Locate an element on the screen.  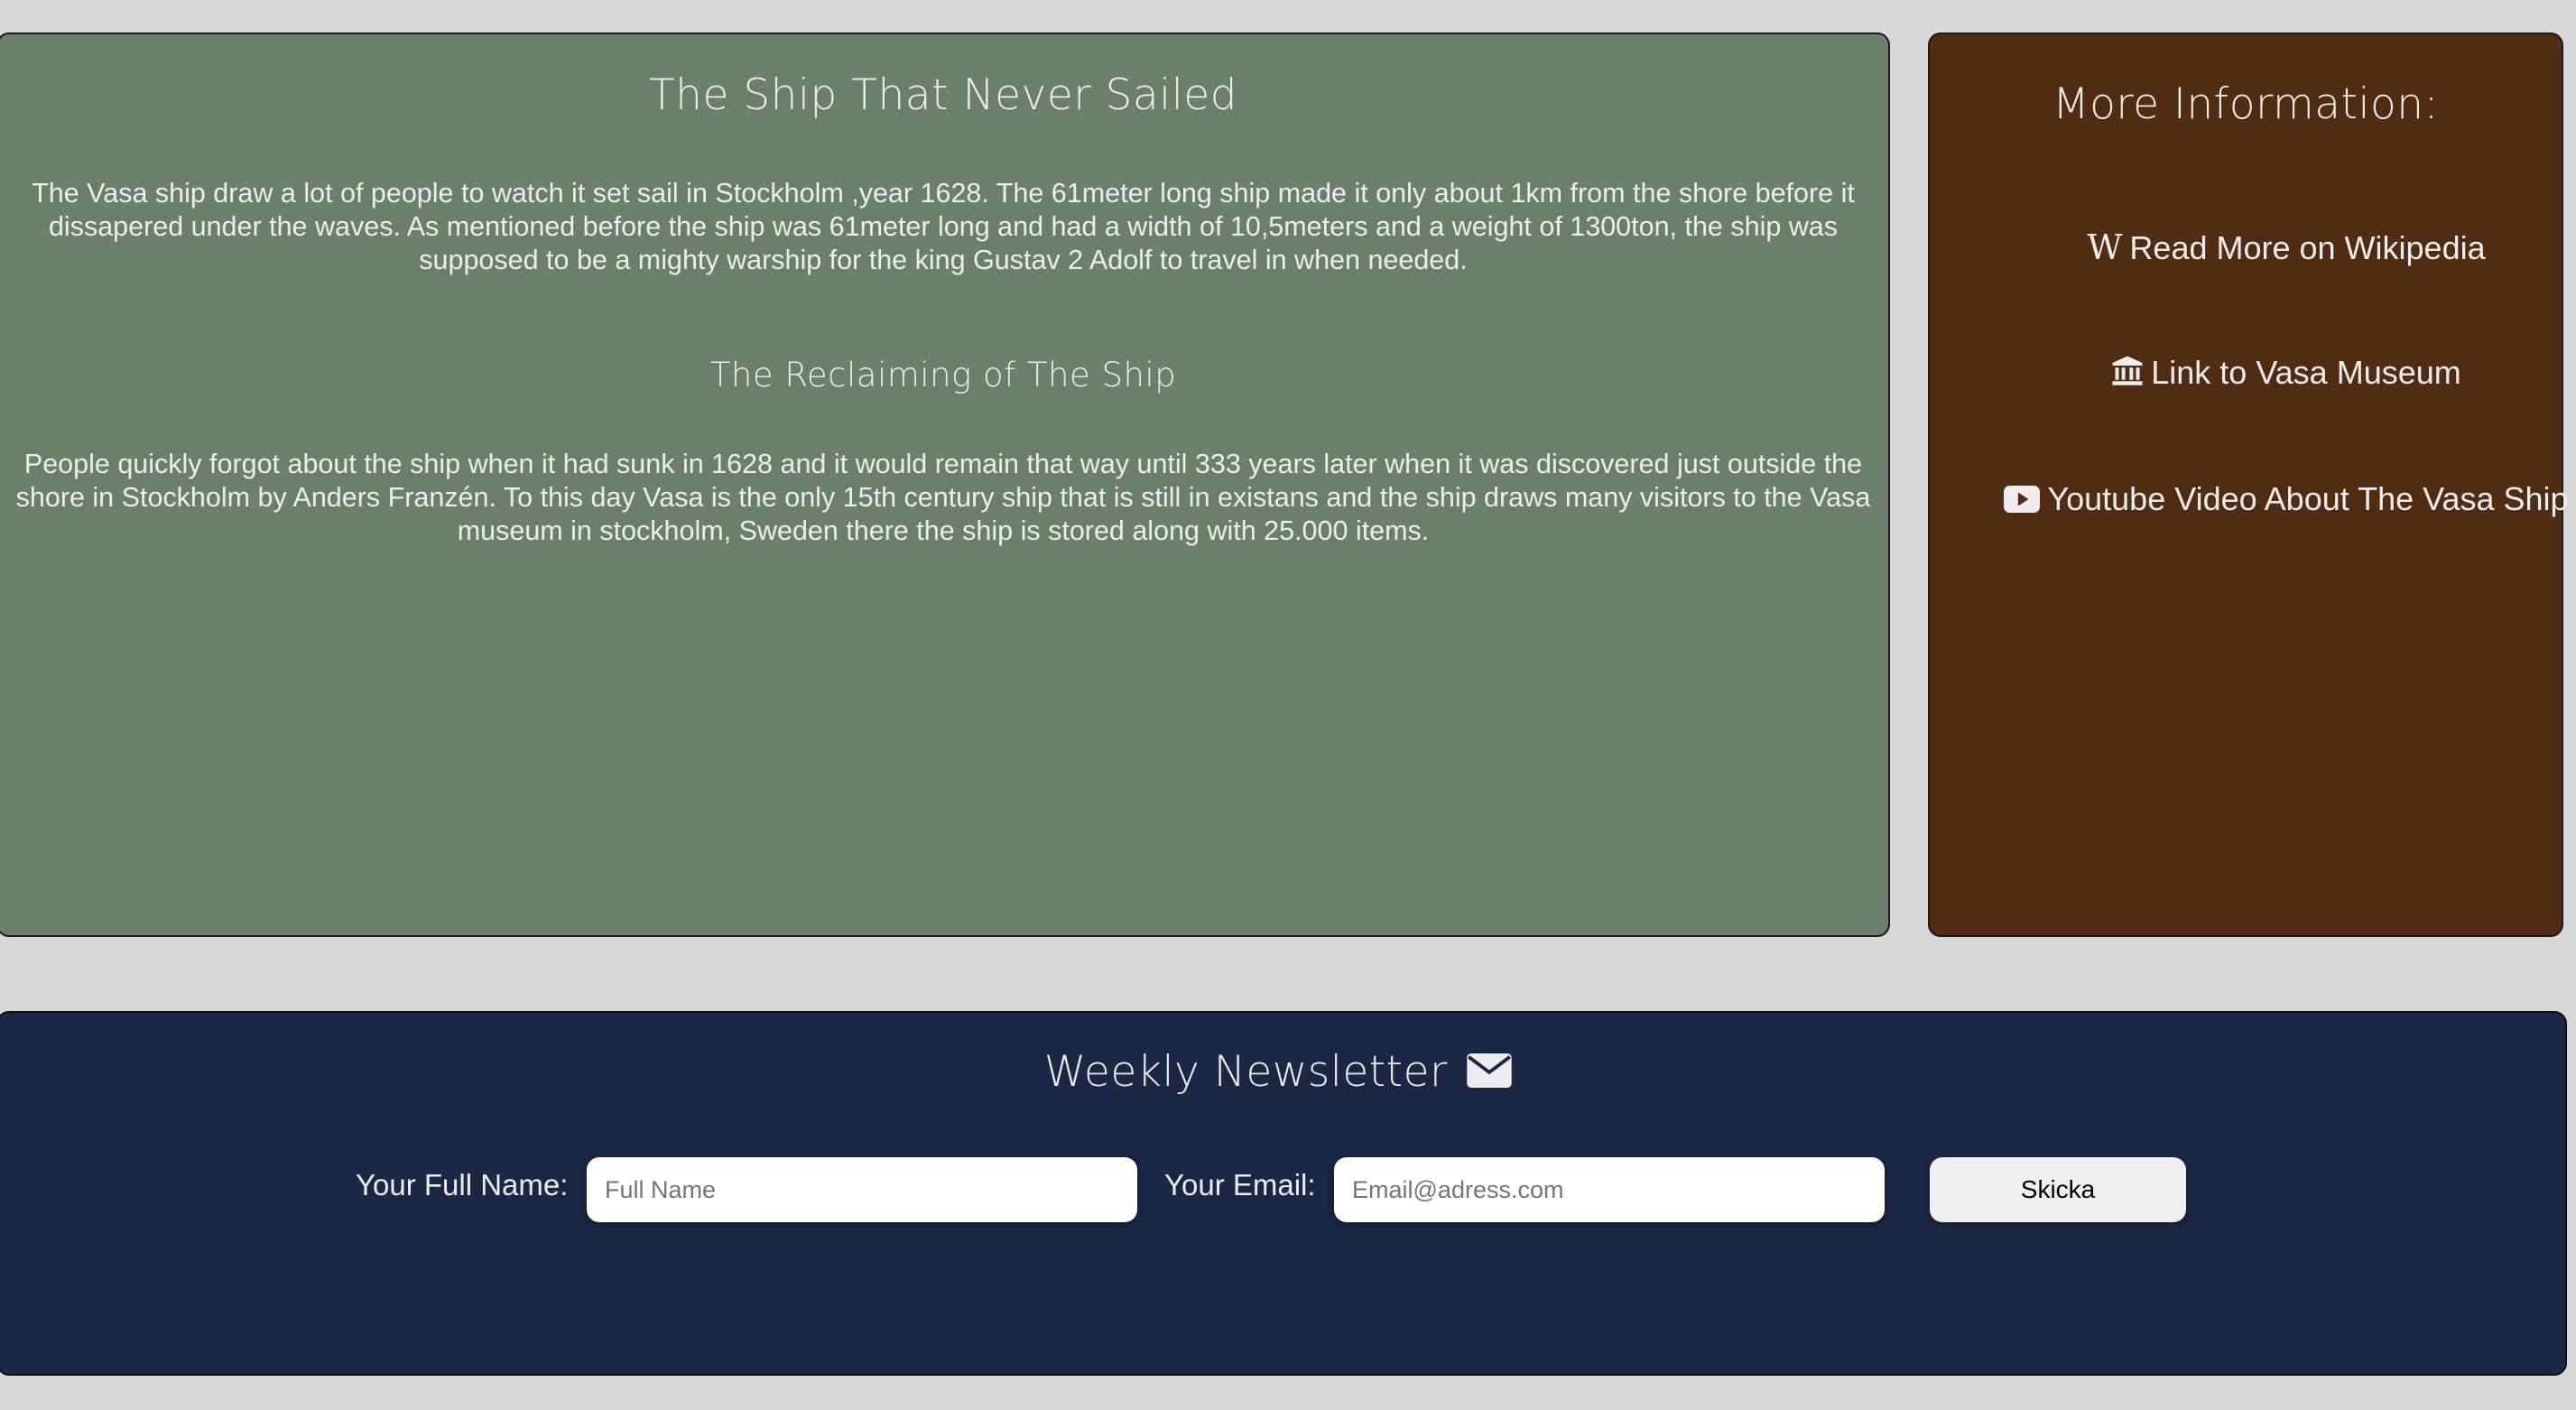
youtube-icon is located at coordinates (2023, 503).